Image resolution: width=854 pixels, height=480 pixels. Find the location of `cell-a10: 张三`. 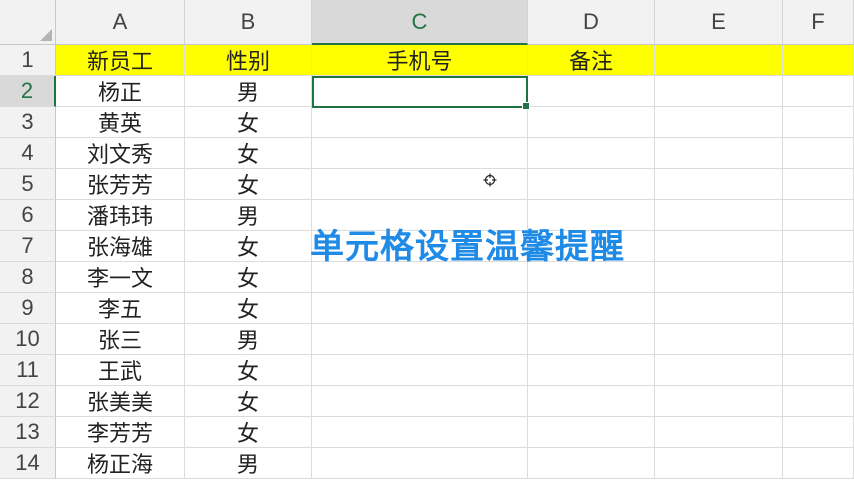

cell-a10: 张三 is located at coordinates (120, 339).